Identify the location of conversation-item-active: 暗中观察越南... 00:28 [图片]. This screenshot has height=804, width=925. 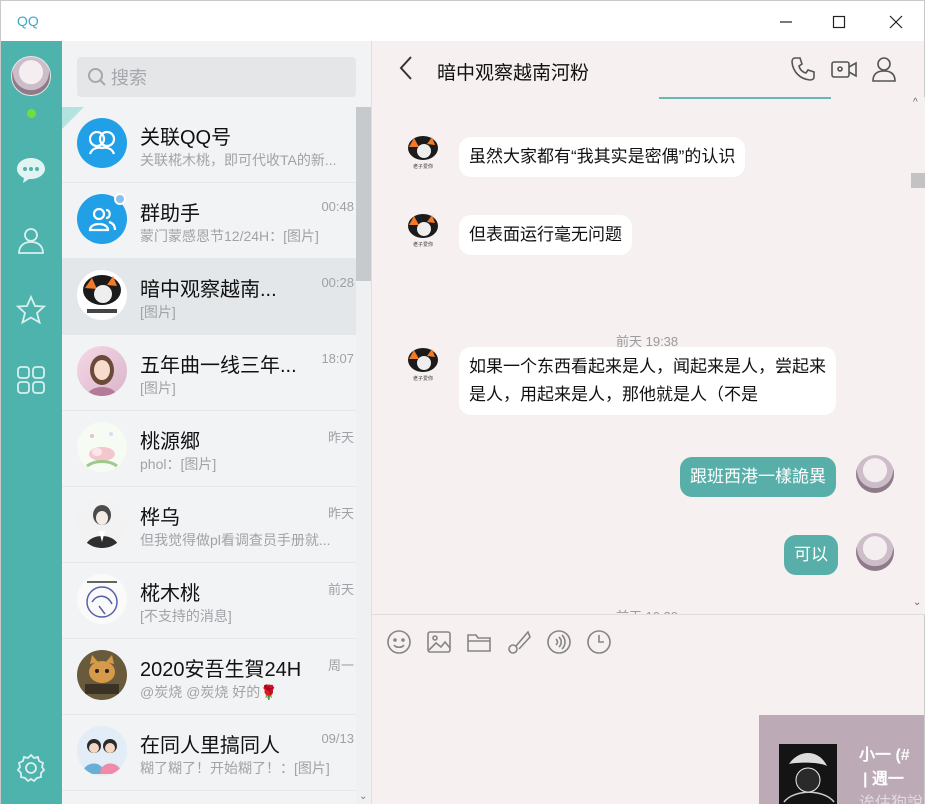
(209, 297).